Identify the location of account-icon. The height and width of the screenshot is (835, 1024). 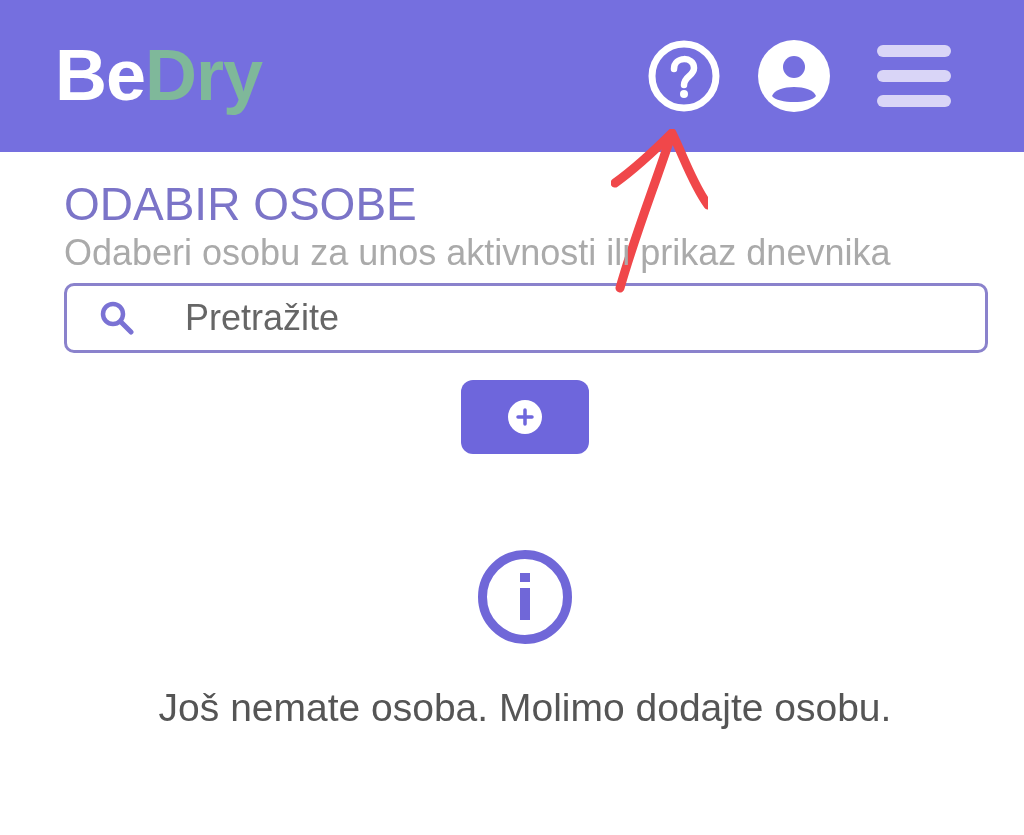
(794, 76).